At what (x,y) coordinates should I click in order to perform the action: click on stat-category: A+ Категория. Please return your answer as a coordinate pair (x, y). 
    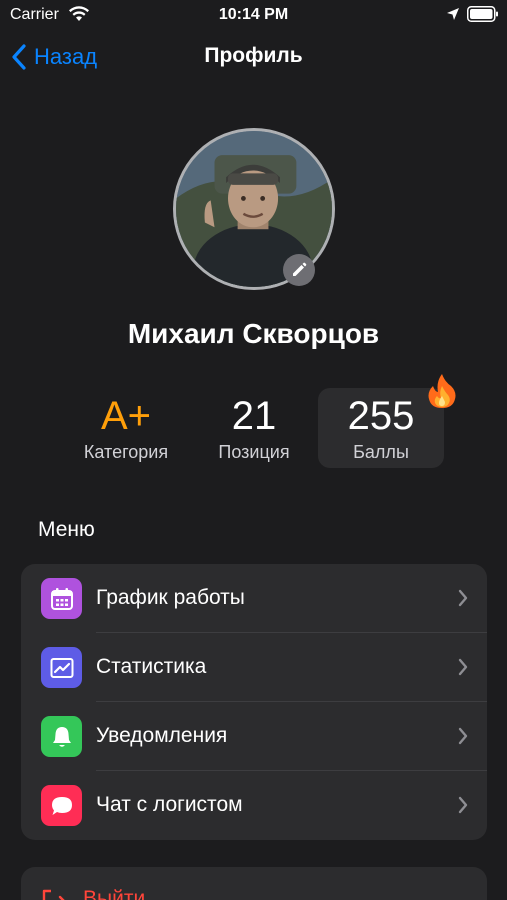
    Looking at the image, I should click on (126, 428).